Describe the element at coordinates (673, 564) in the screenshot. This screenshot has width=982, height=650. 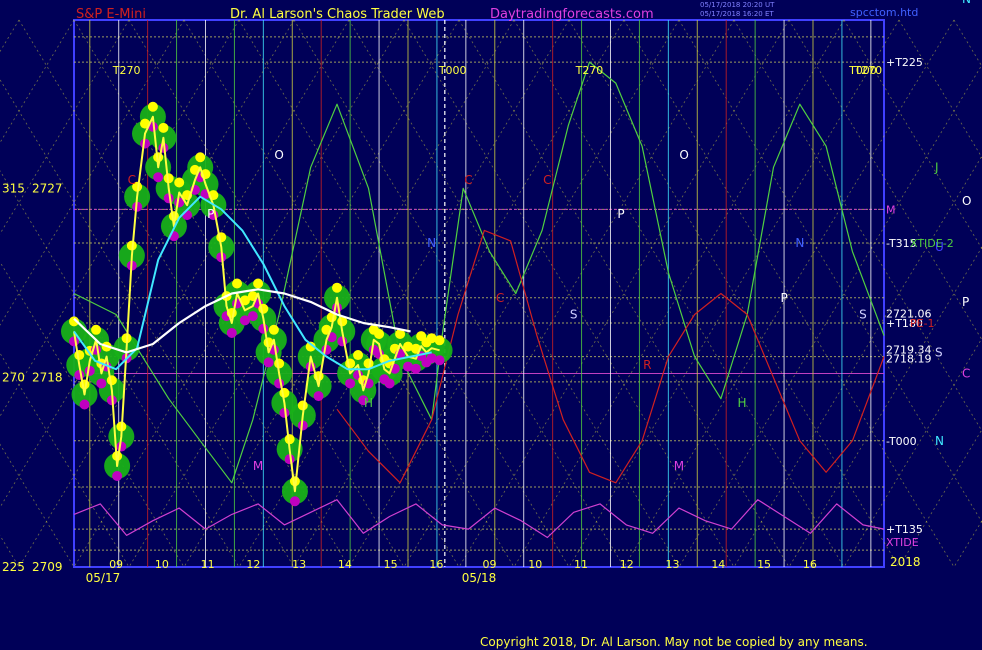
I see `x-tick-hour: 13` at that location.